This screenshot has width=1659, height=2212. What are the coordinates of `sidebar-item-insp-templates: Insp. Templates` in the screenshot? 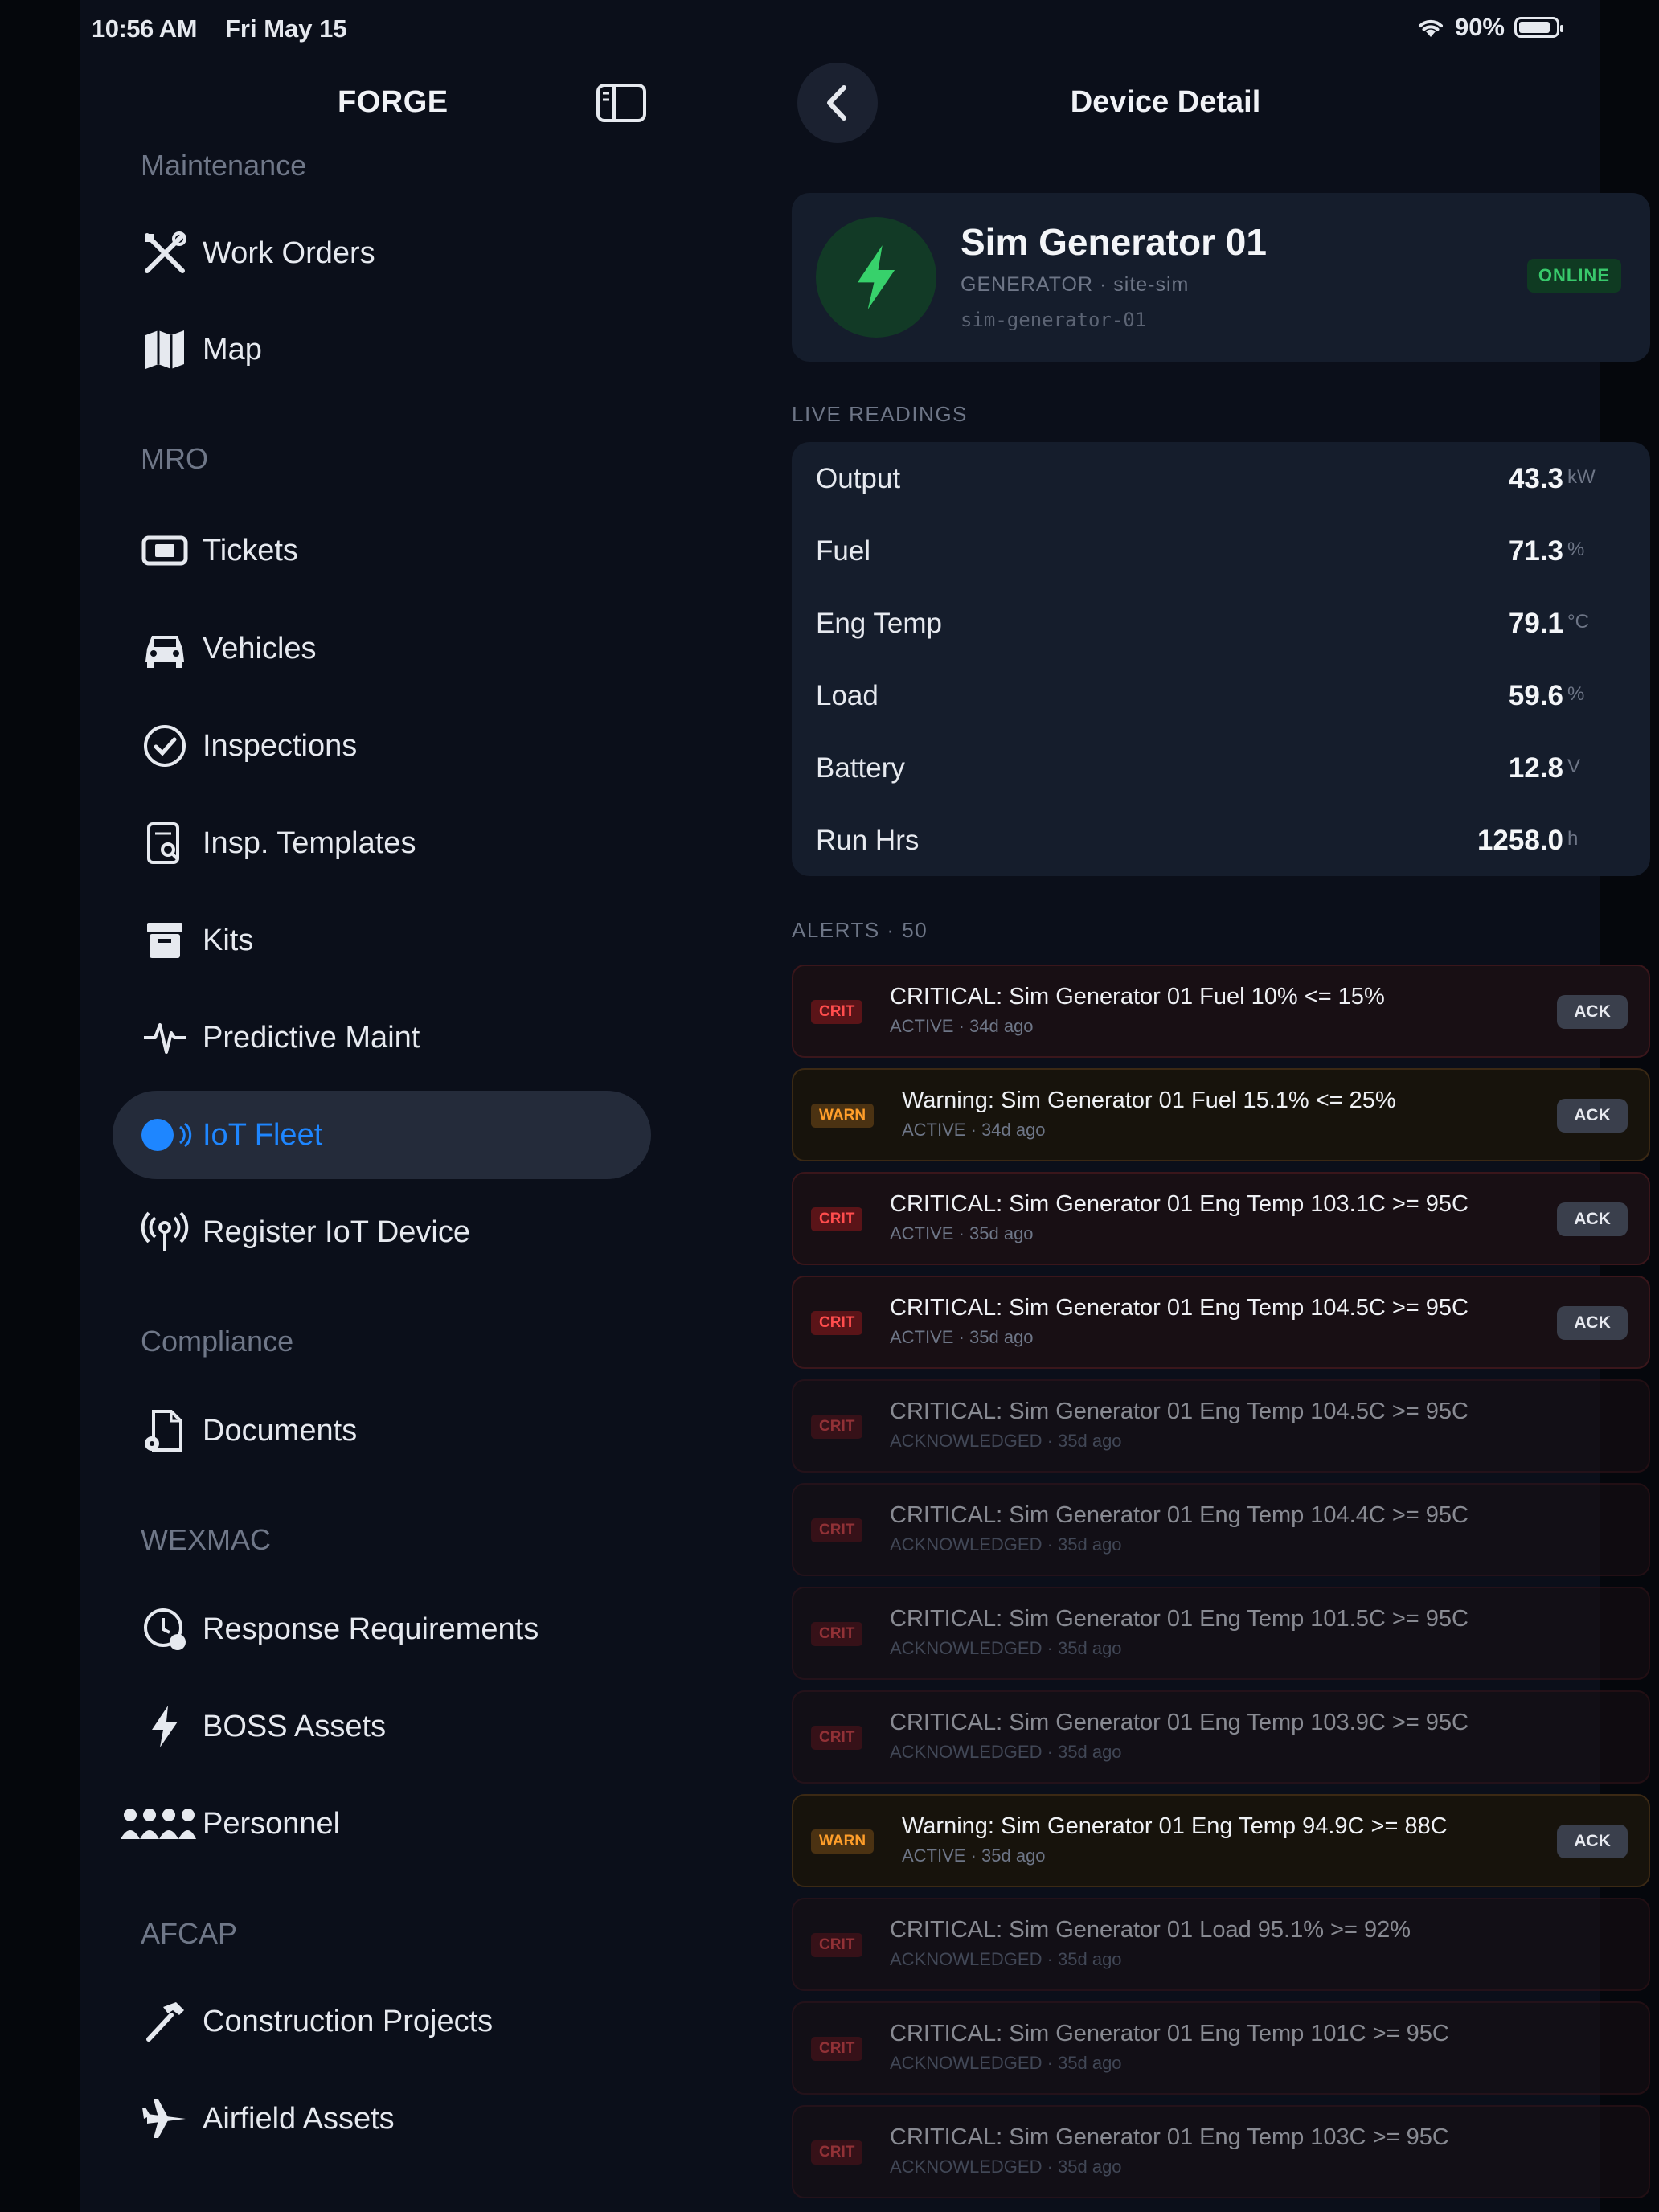 It's located at (382, 843).